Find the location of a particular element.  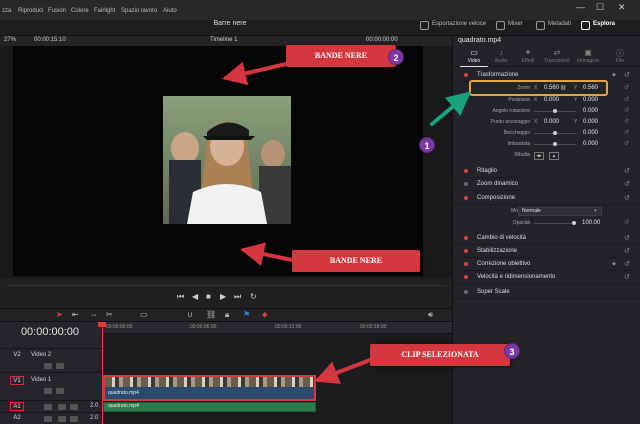

position-x-field: 0.000 is located at coordinates (551, 100).